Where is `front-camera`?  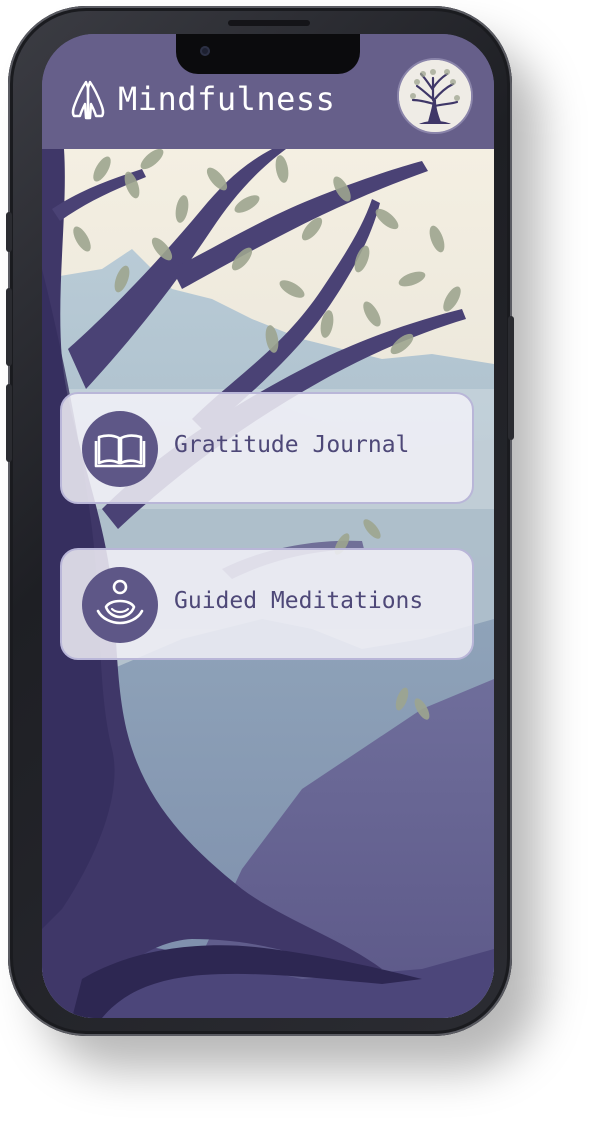 front-camera is located at coordinates (205, 51).